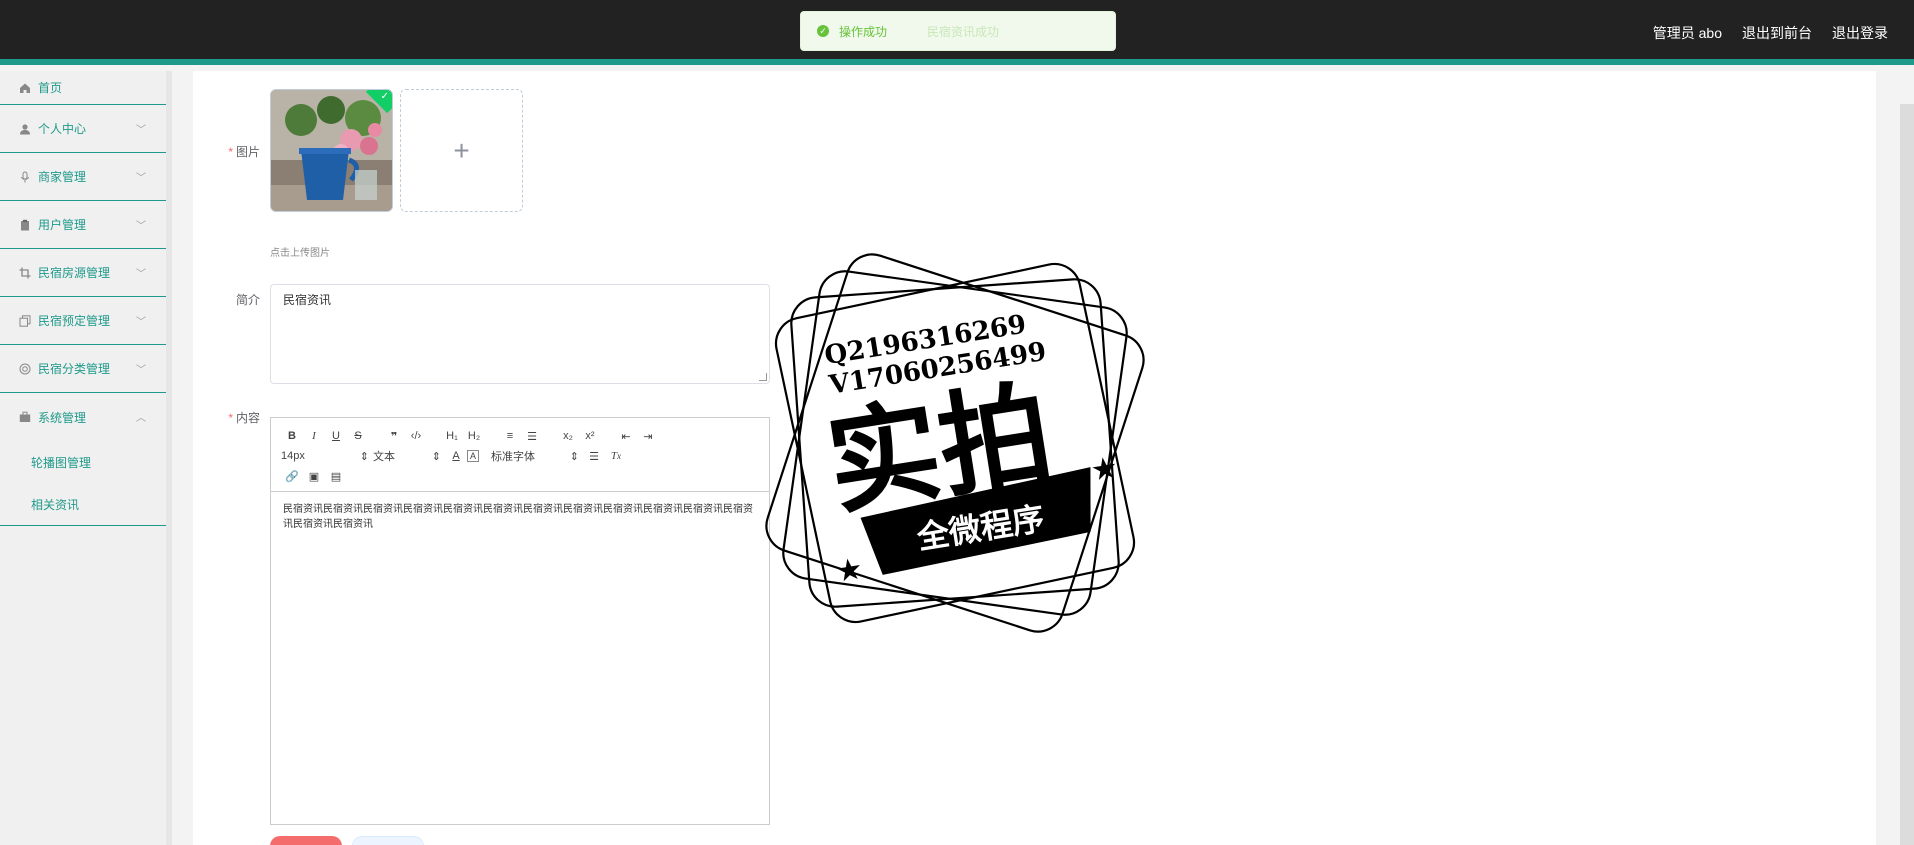 The height and width of the screenshot is (845, 1914). I want to click on crop-icon, so click(25, 273).